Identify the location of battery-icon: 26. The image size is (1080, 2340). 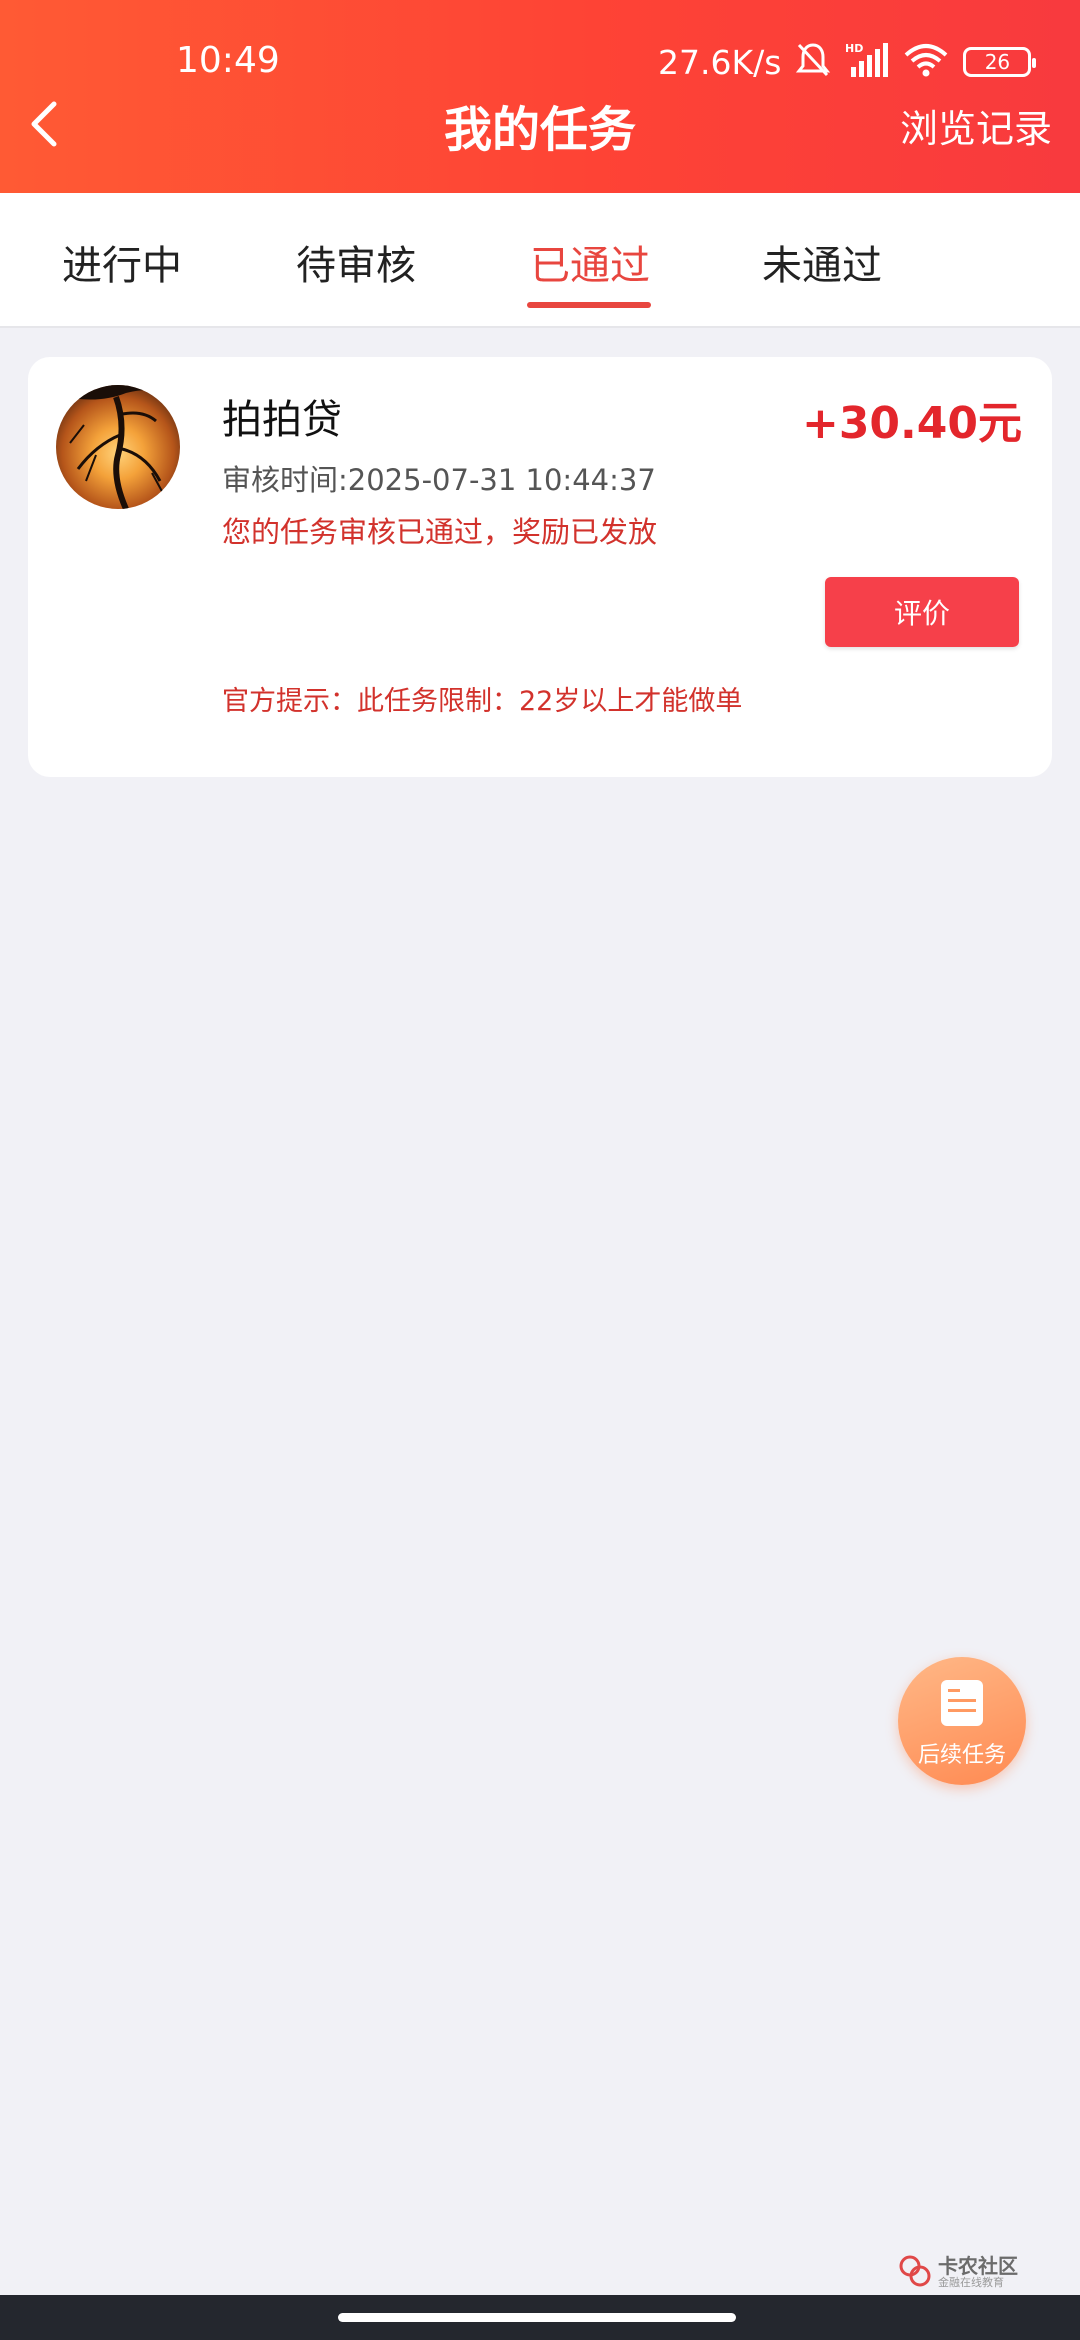
(1000, 62).